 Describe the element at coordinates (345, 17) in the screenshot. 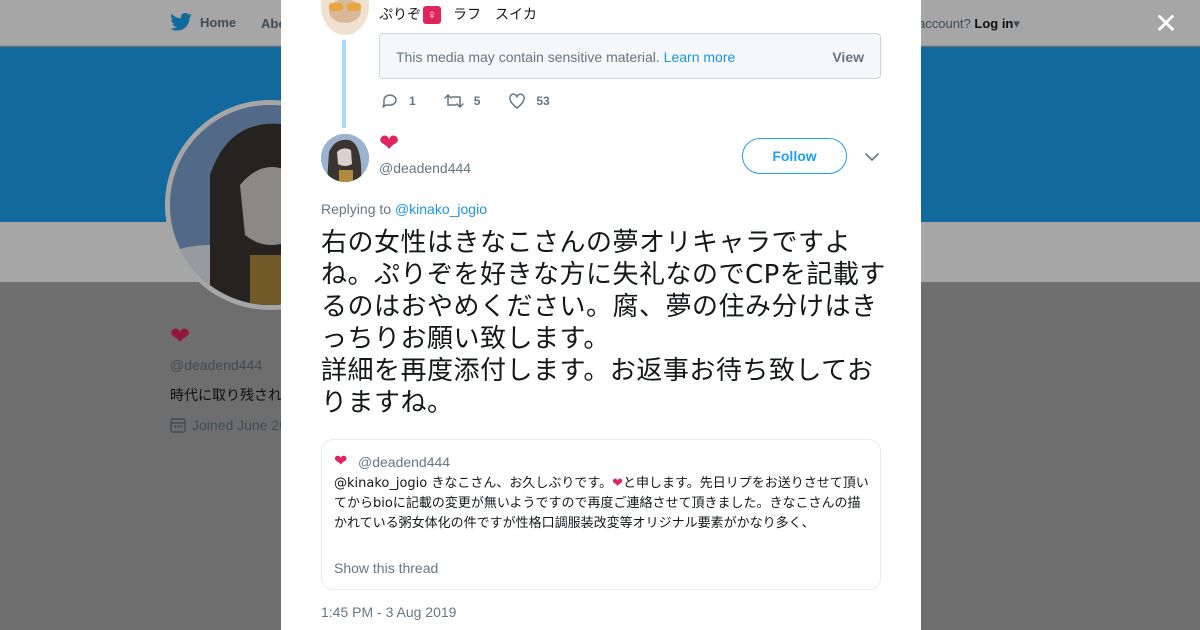

I see `prev-tweet-avatar` at that location.